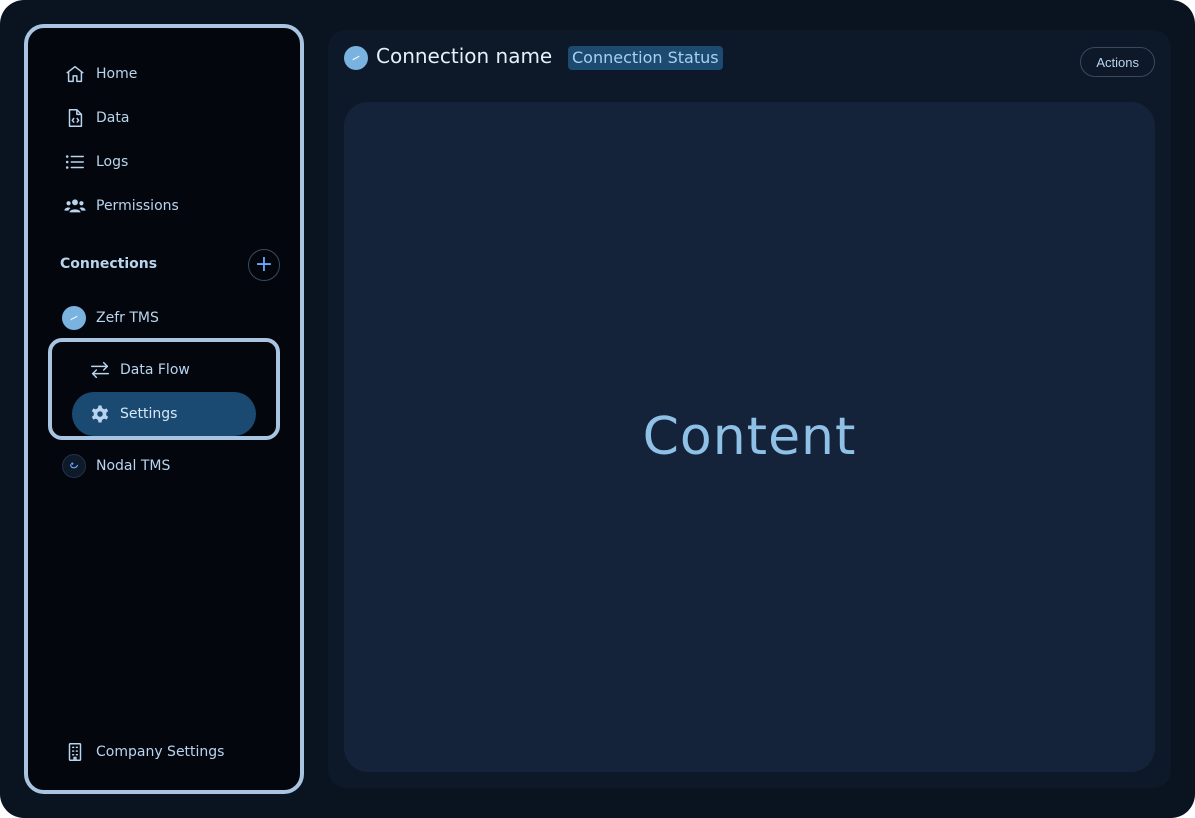 The image size is (1195, 818). I want to click on list-icon, so click(75, 162).